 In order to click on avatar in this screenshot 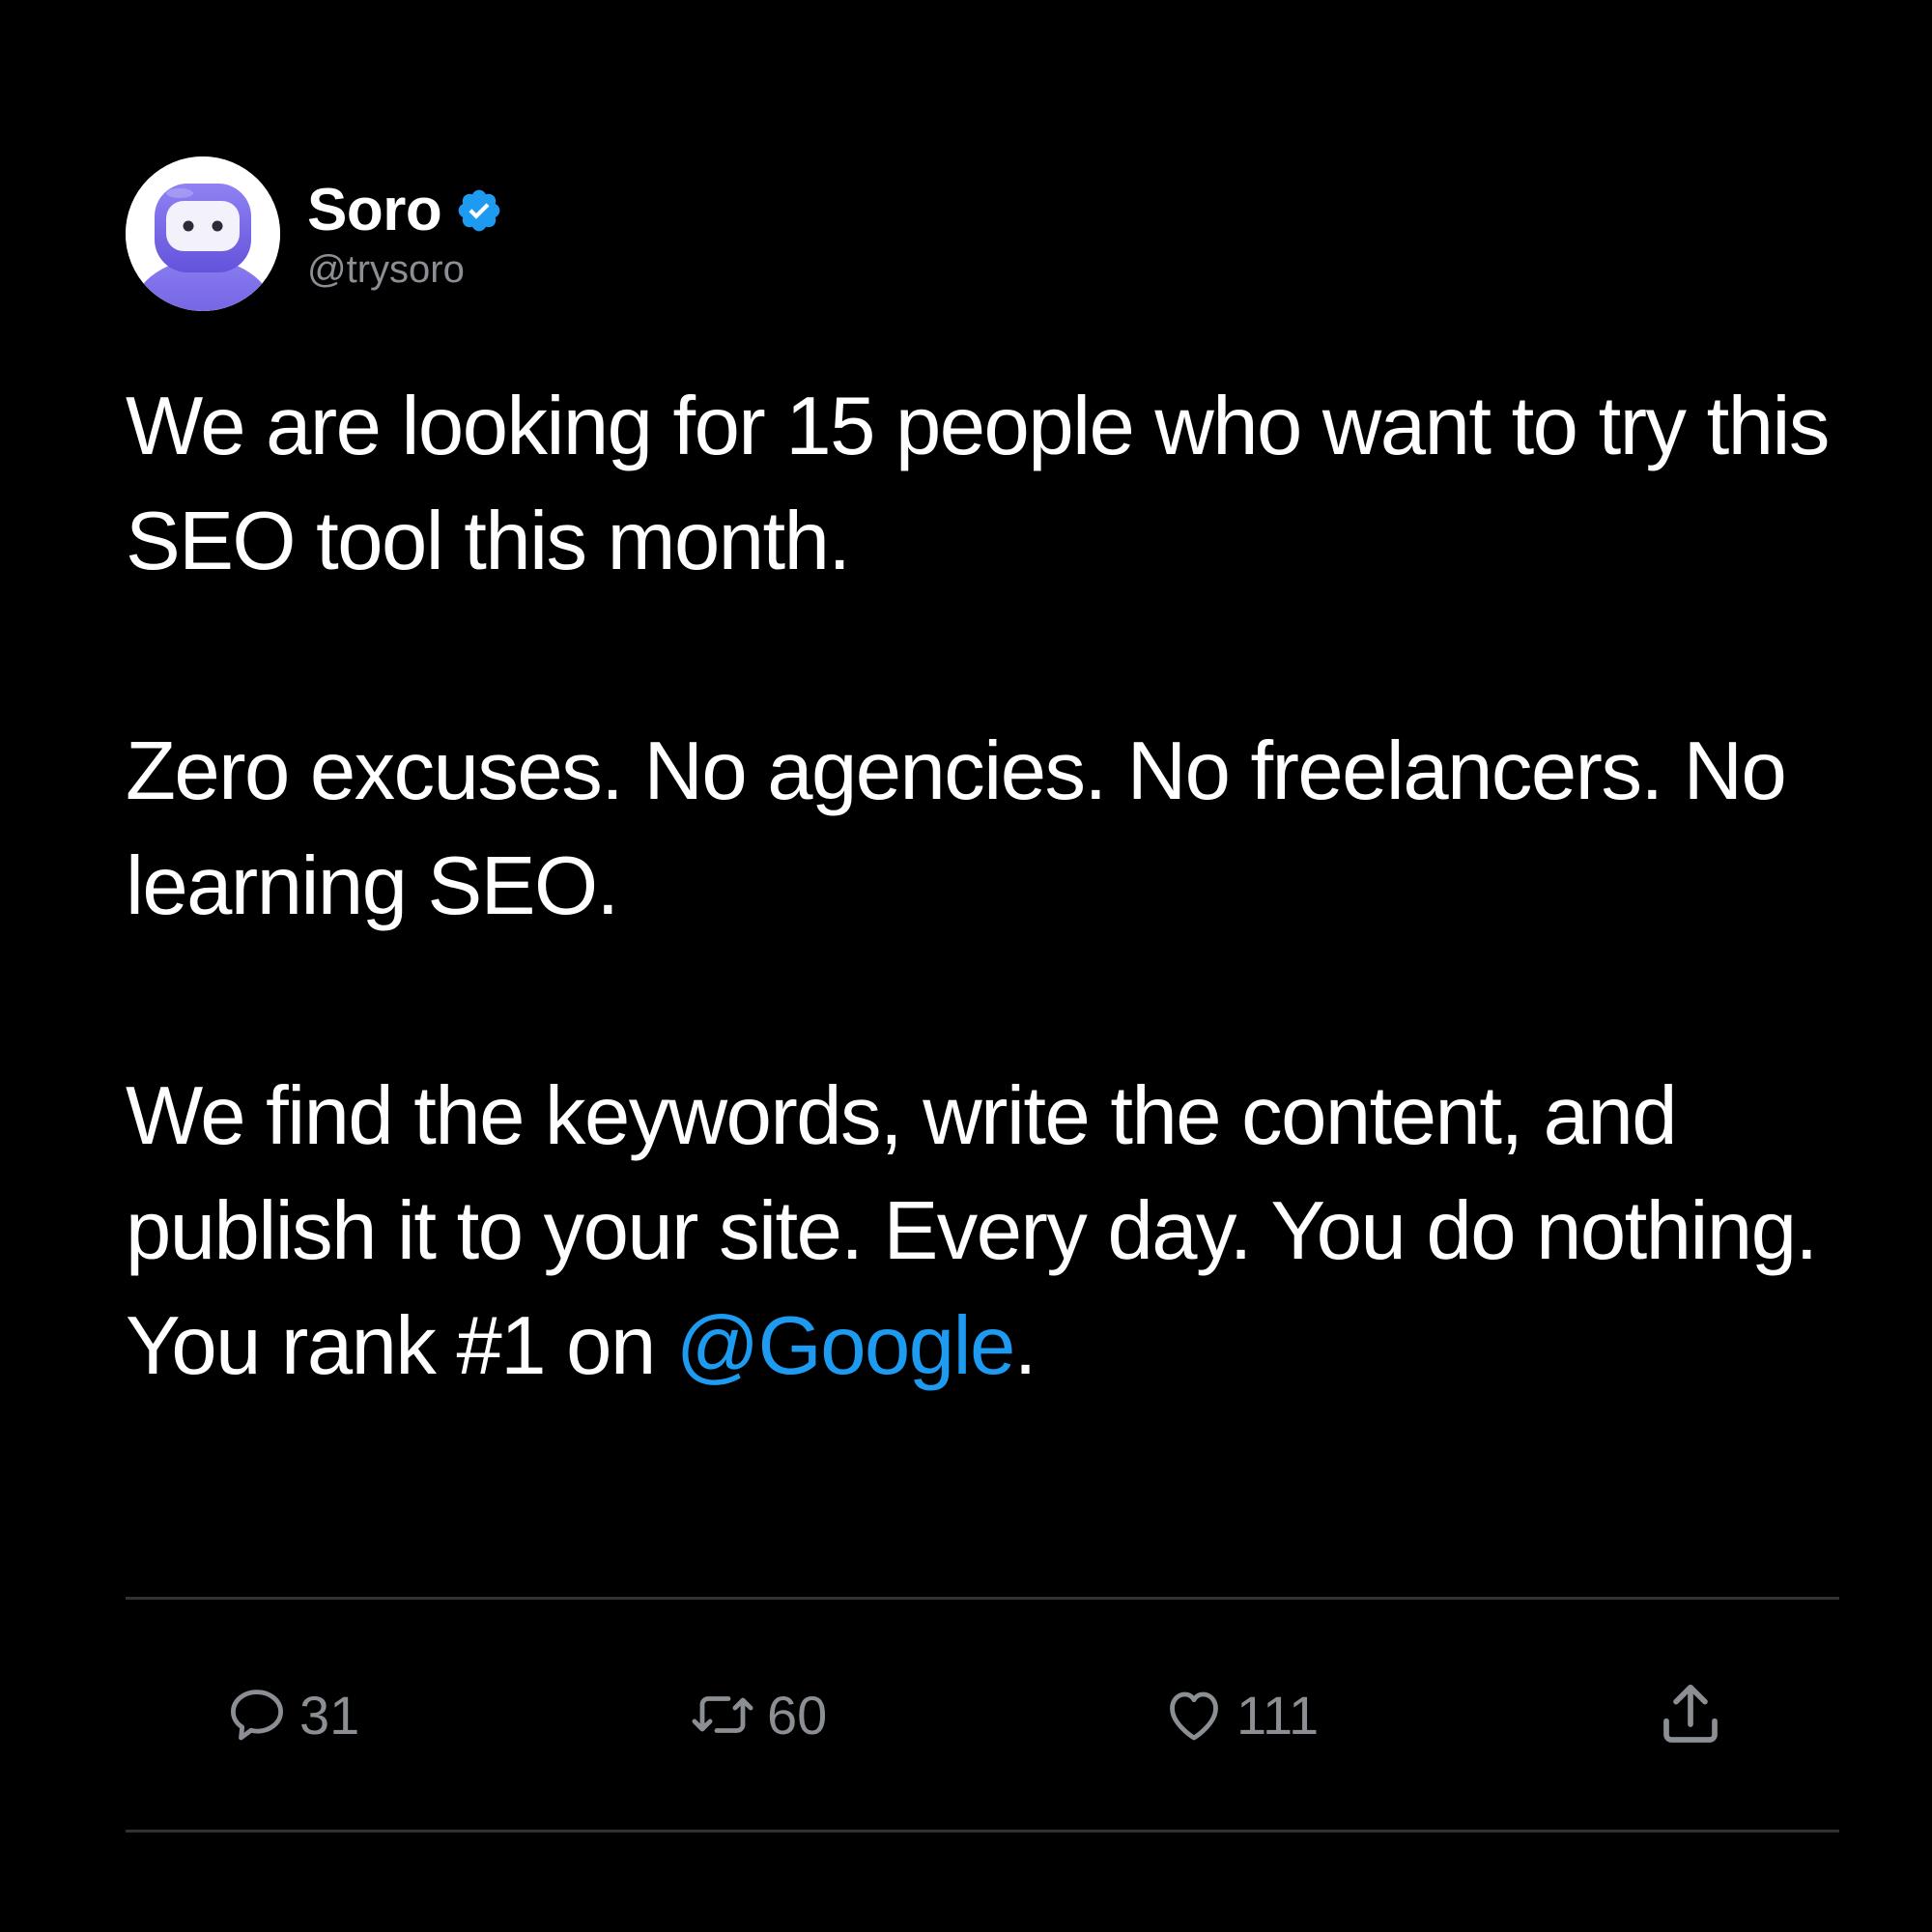, I will do `click(203, 233)`.